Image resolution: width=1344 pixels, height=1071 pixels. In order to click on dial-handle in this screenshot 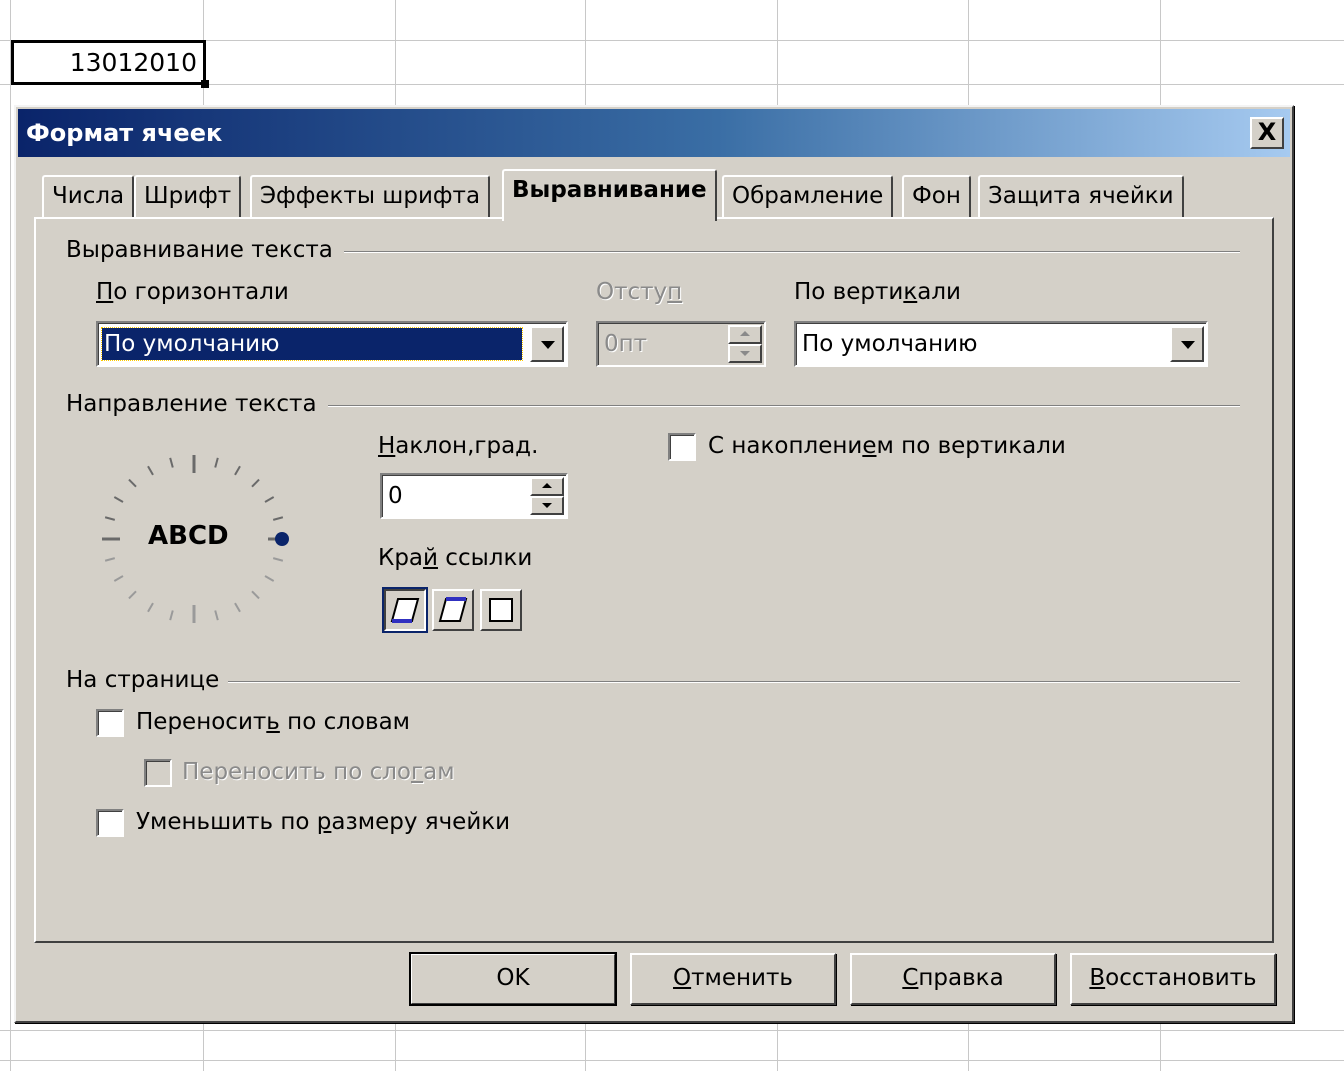, I will do `click(282, 539)`.